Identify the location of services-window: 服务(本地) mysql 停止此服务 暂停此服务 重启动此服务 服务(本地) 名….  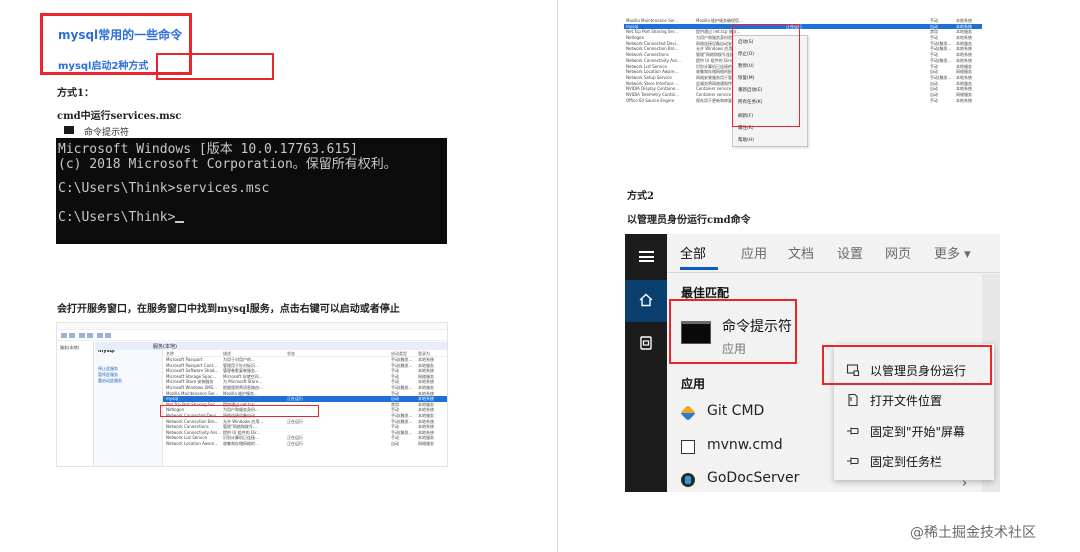
(252, 394).